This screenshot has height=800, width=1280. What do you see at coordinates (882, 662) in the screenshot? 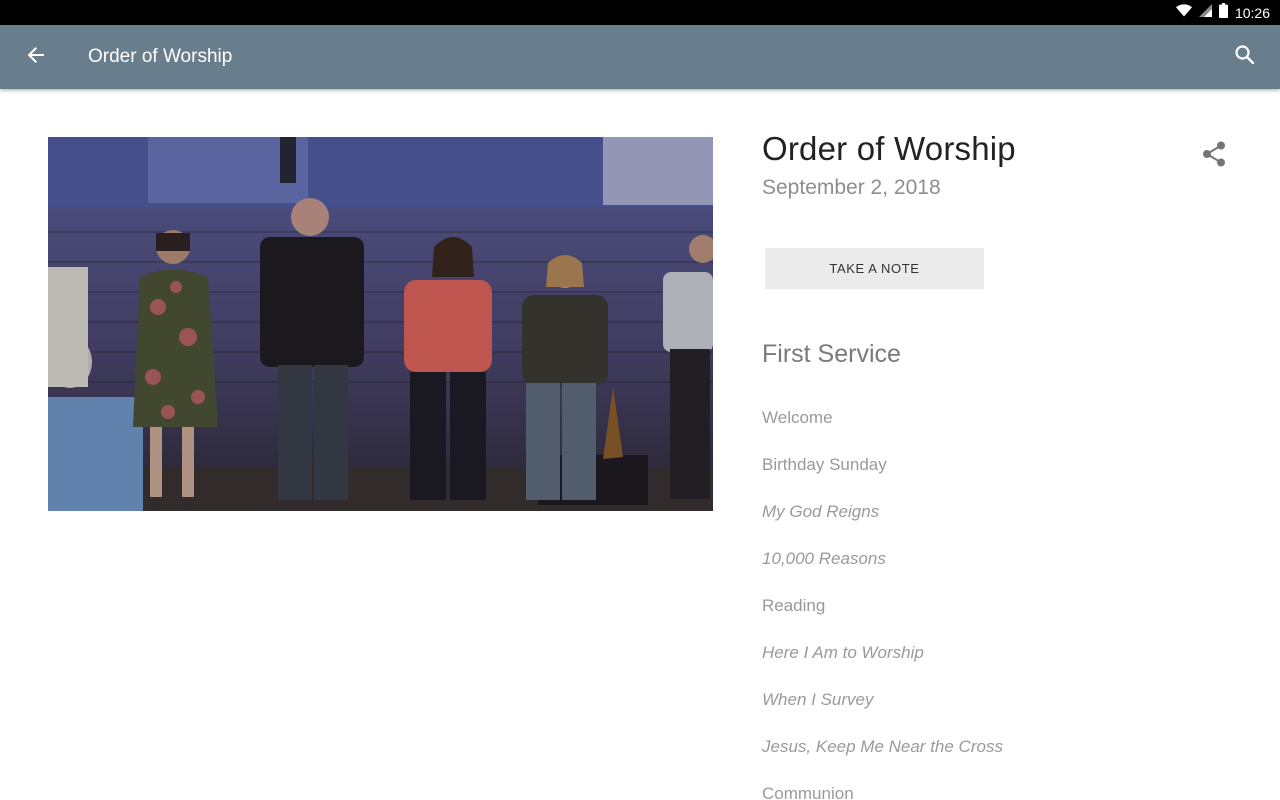
I see `list-item: Here I Am to Worship` at bounding box center [882, 662].